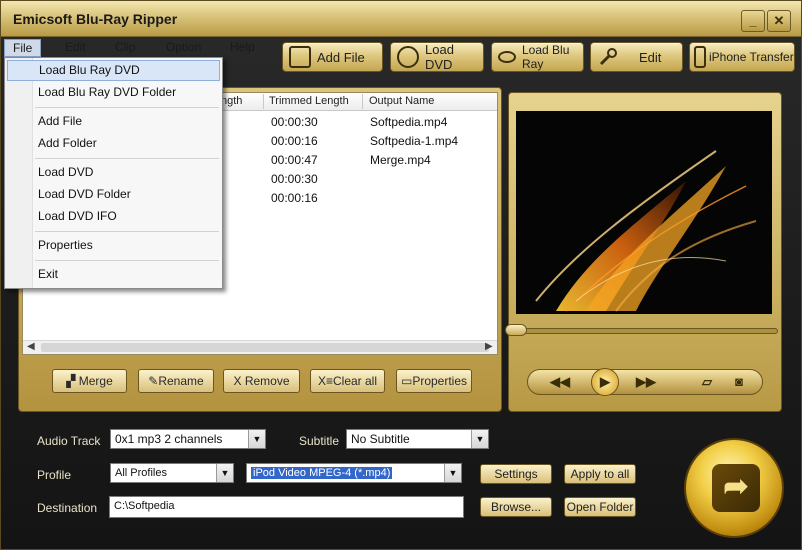 Image resolution: width=802 pixels, height=550 pixels. What do you see at coordinates (113, 216) in the screenshot?
I see `menu-item-load-dvd-ifo: Load DVD IFO` at bounding box center [113, 216].